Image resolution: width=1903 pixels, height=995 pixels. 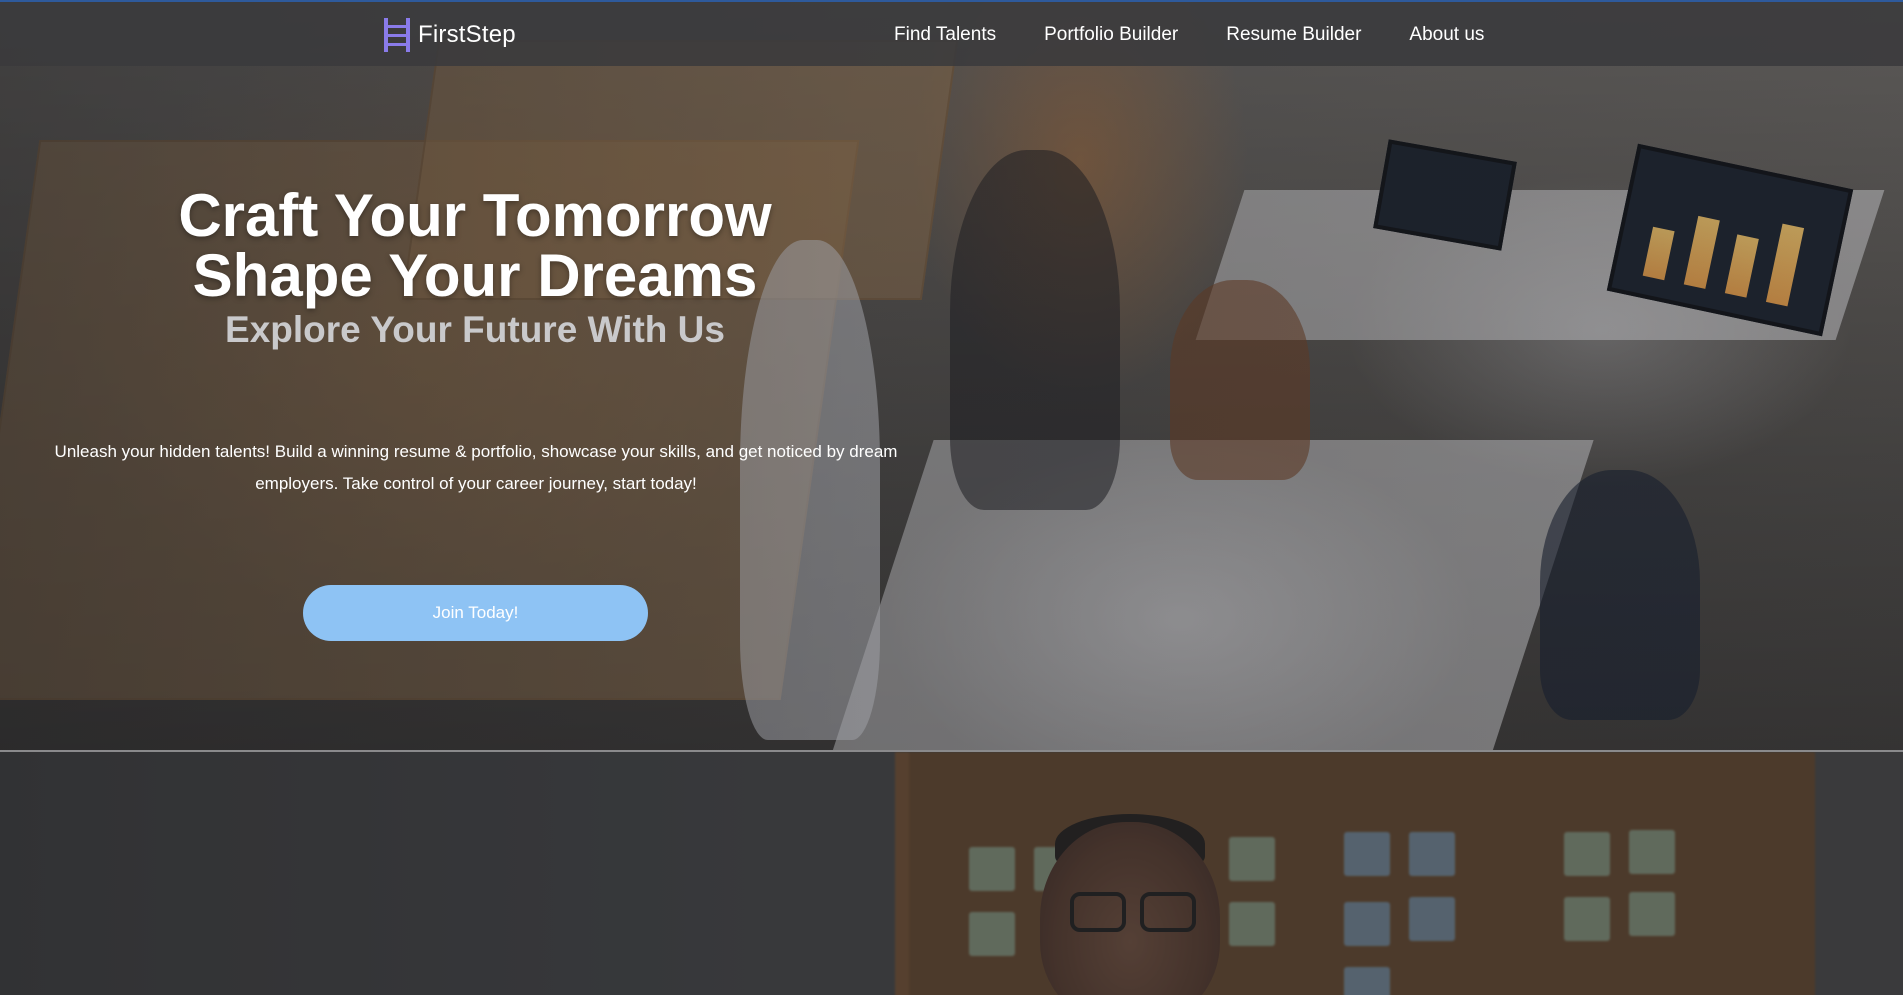 What do you see at coordinates (475, 275) in the screenshot?
I see `hero-title-line-2: Shape Your Dreams` at bounding box center [475, 275].